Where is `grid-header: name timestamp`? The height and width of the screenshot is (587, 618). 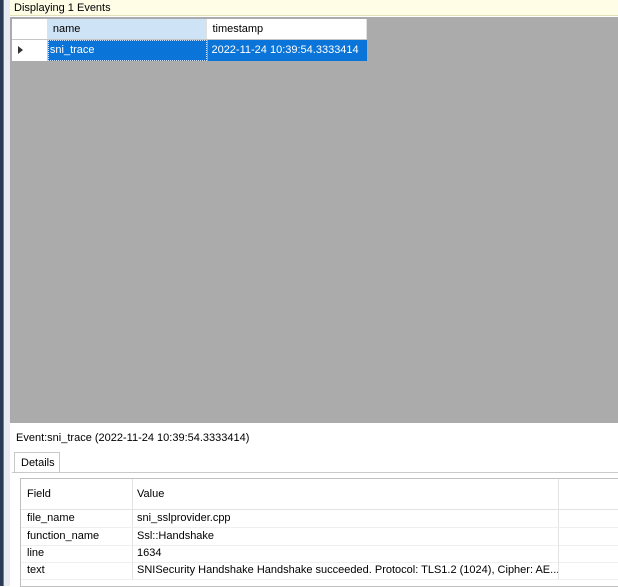
grid-header: name timestamp is located at coordinates (189, 29).